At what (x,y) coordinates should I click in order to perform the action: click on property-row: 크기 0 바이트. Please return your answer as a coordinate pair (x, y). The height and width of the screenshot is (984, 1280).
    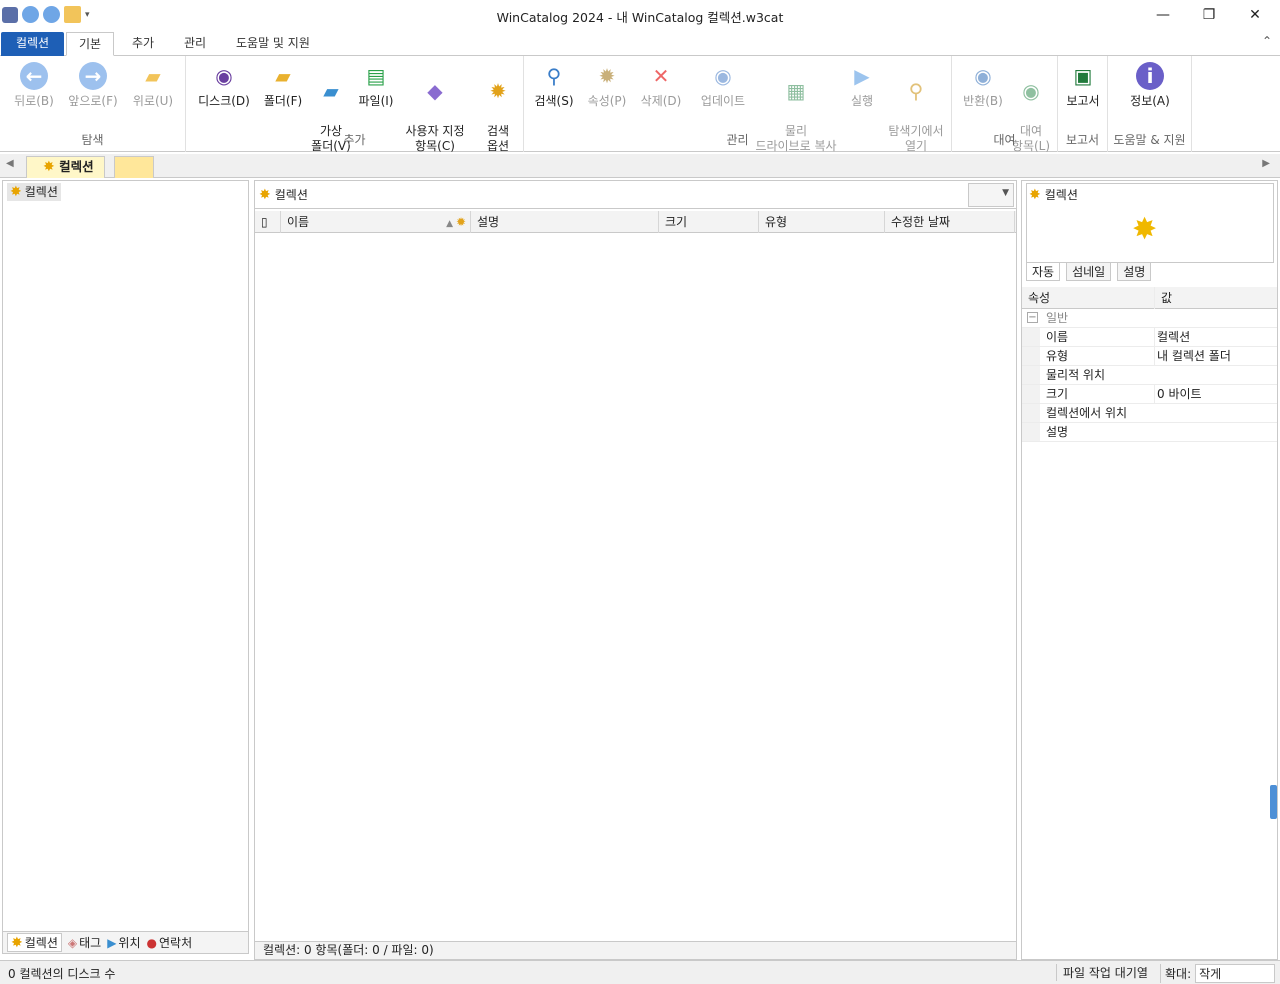
    Looking at the image, I should click on (1149, 394).